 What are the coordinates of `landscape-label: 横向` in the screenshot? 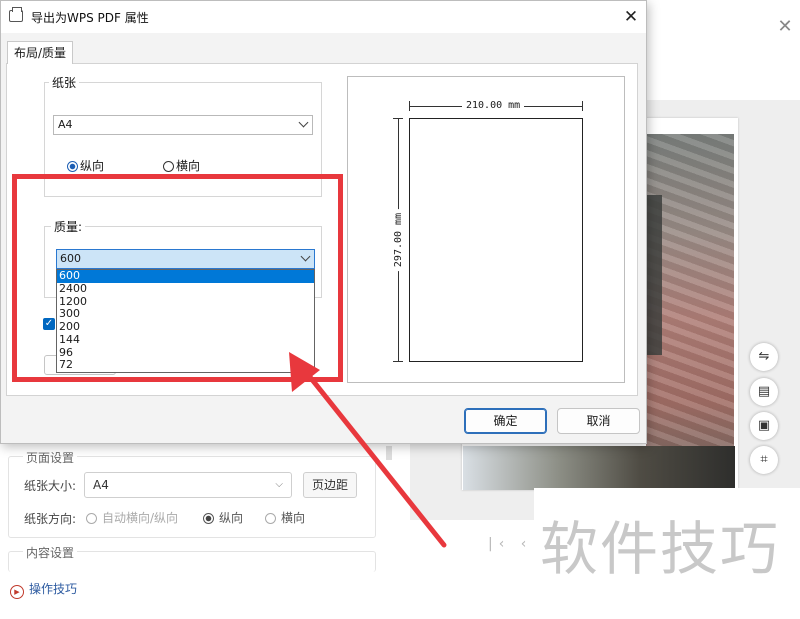 It's located at (188, 166).